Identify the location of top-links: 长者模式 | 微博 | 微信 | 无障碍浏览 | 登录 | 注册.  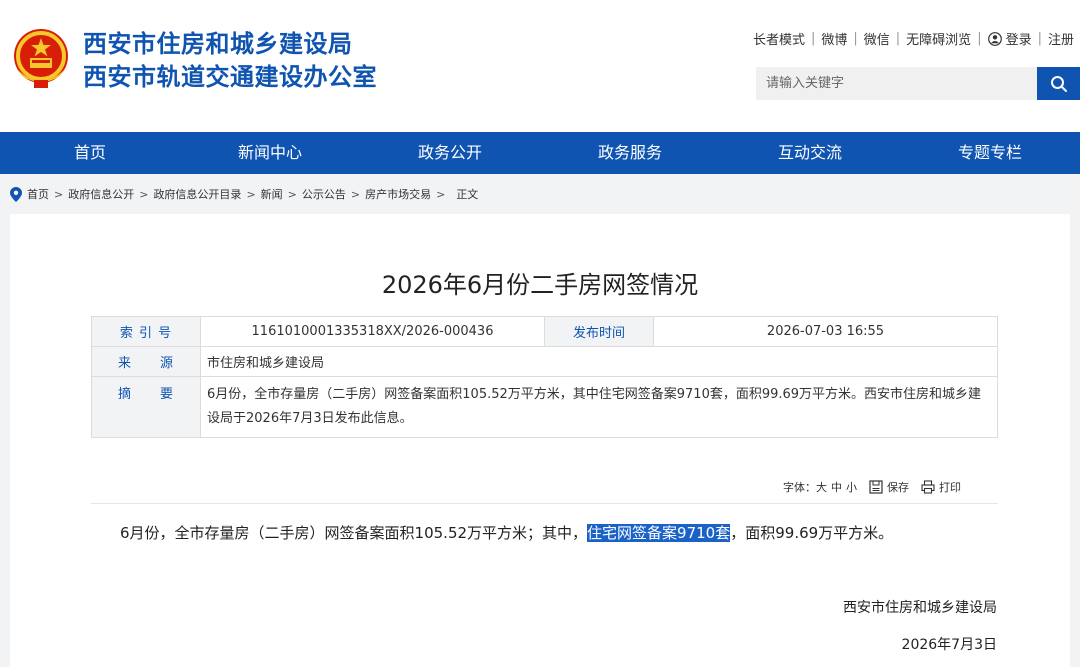
(913, 38).